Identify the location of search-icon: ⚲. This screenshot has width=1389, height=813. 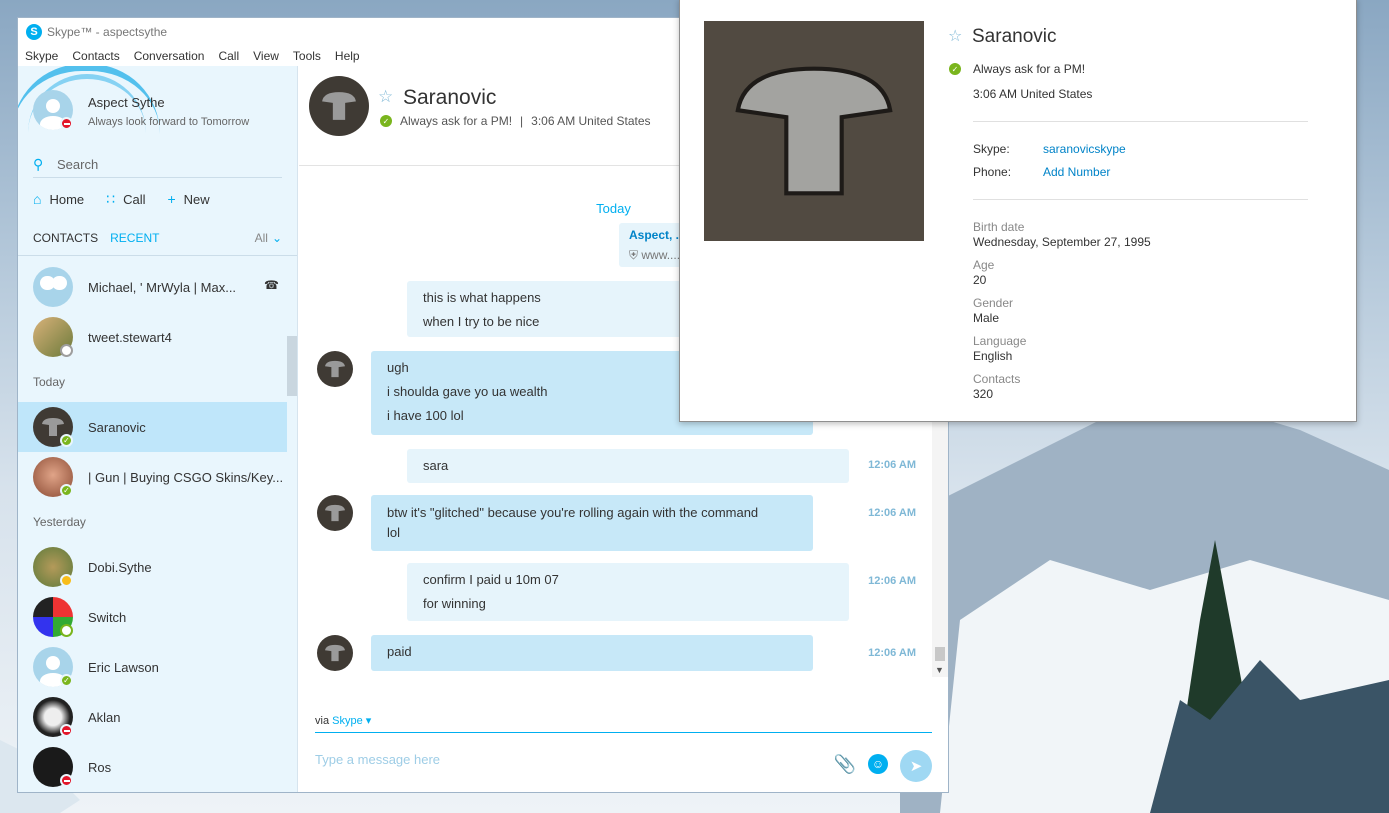
(38, 164).